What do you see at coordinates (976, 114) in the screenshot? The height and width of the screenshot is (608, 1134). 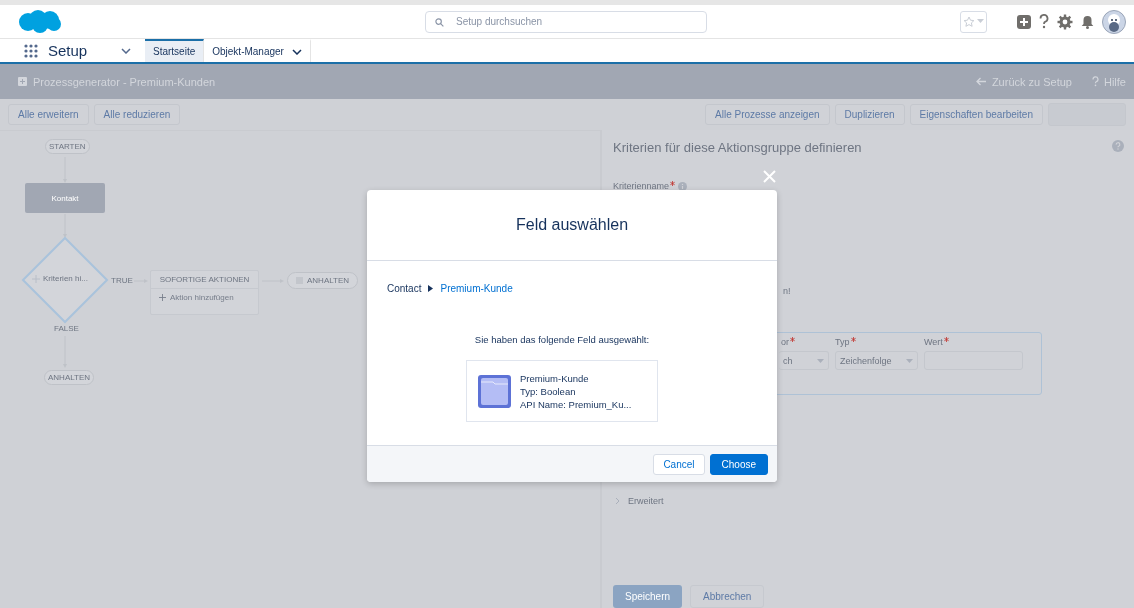 I see `toolbar-button: Eigenschaften bearbeiten` at bounding box center [976, 114].